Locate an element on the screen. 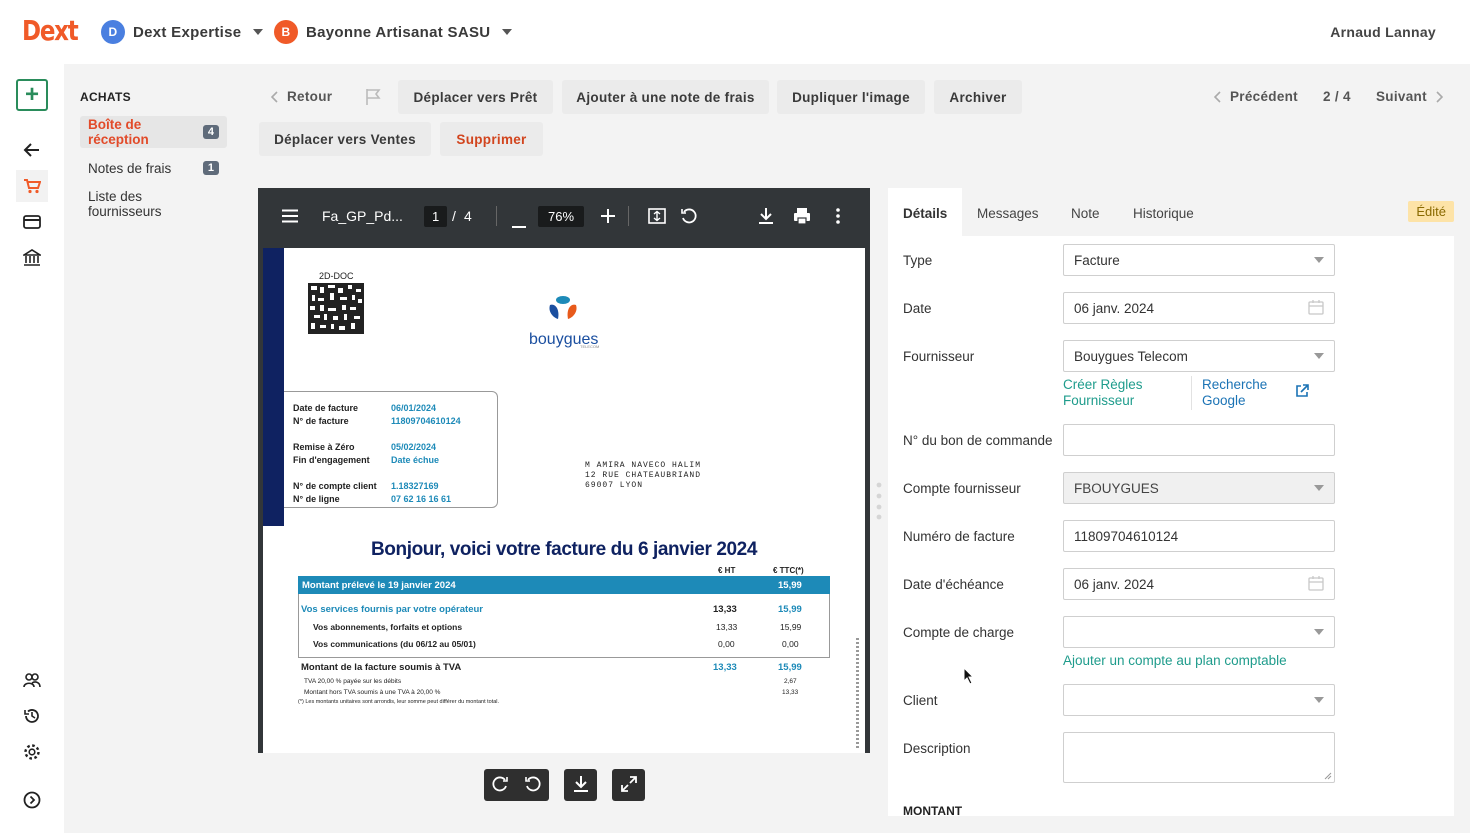  resize-handle-icon is located at coordinates (1328, 776).